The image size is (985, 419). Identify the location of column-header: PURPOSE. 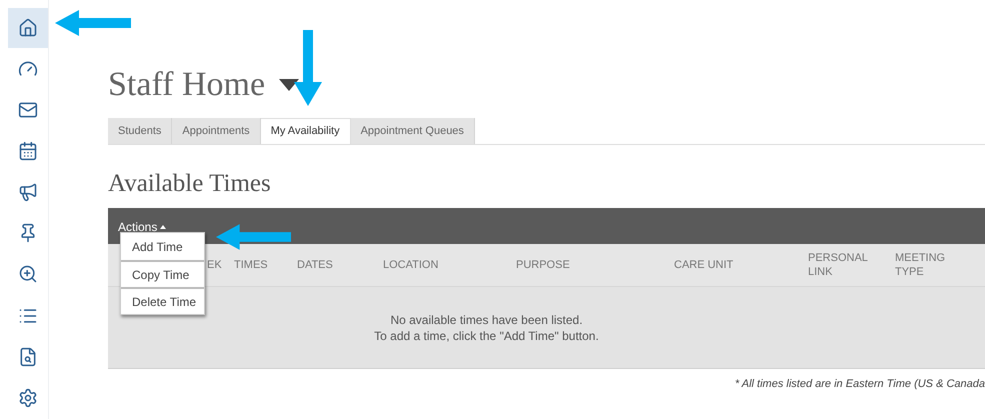
(543, 265).